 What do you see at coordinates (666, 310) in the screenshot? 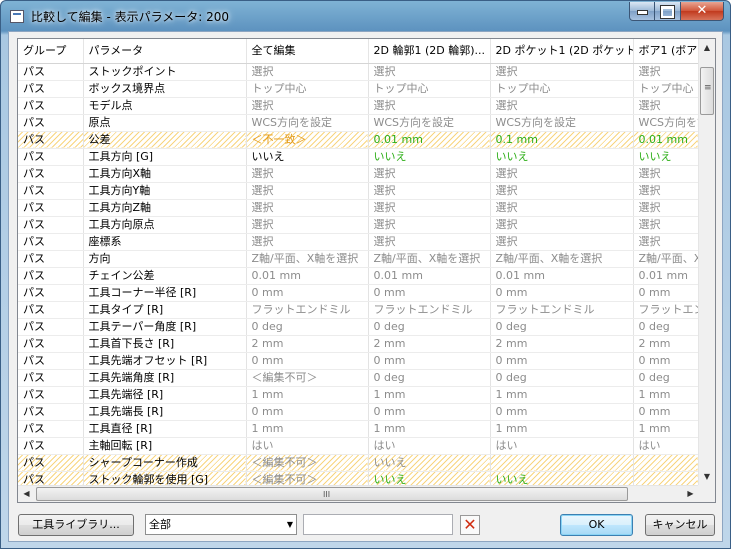
I see `value-cell: フラットエンドミ` at bounding box center [666, 310].